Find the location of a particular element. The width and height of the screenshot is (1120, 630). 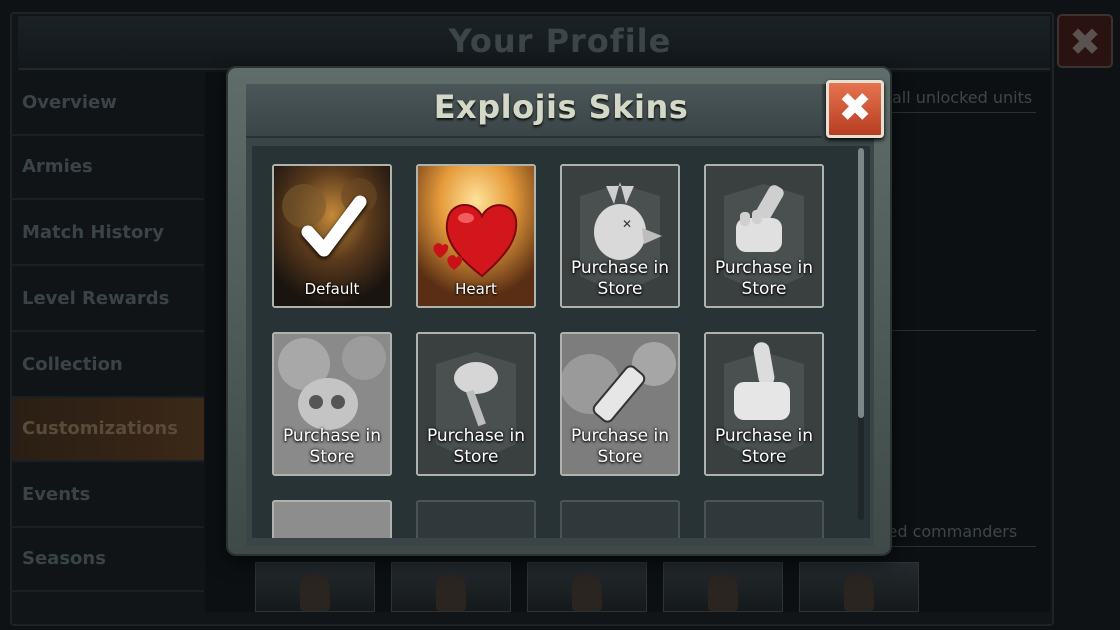

skin-label: Heart is located at coordinates (476, 289).